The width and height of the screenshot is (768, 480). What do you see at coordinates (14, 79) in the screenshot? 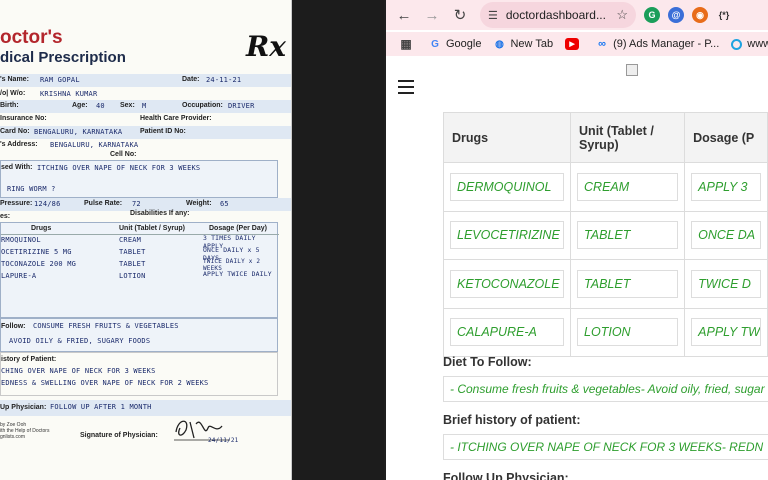
I see `name-label: 's Name:` at bounding box center [14, 79].